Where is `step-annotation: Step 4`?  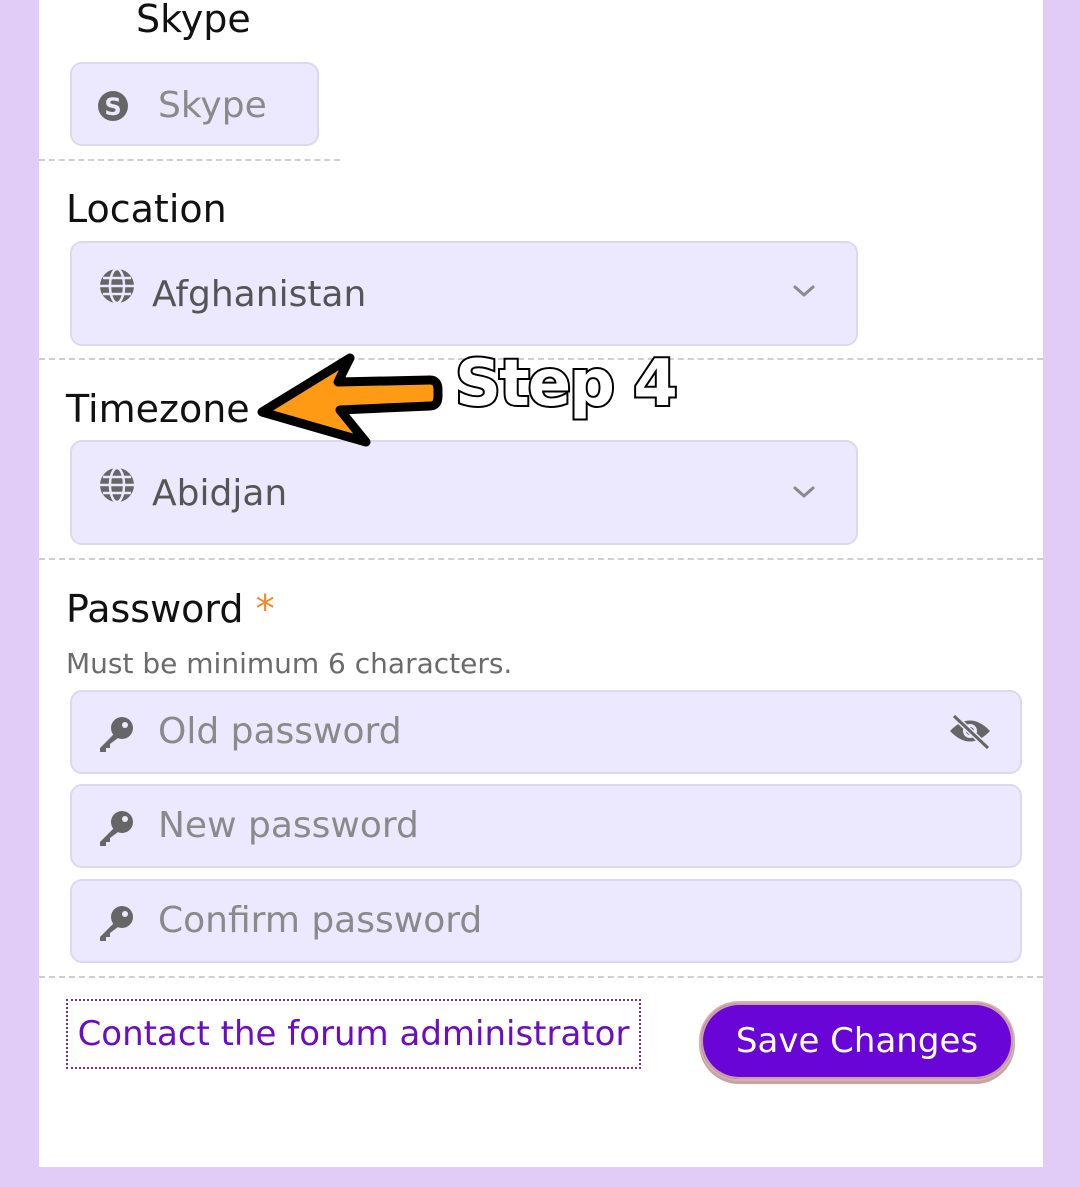
step-annotation: Step 4 is located at coordinates (566, 384).